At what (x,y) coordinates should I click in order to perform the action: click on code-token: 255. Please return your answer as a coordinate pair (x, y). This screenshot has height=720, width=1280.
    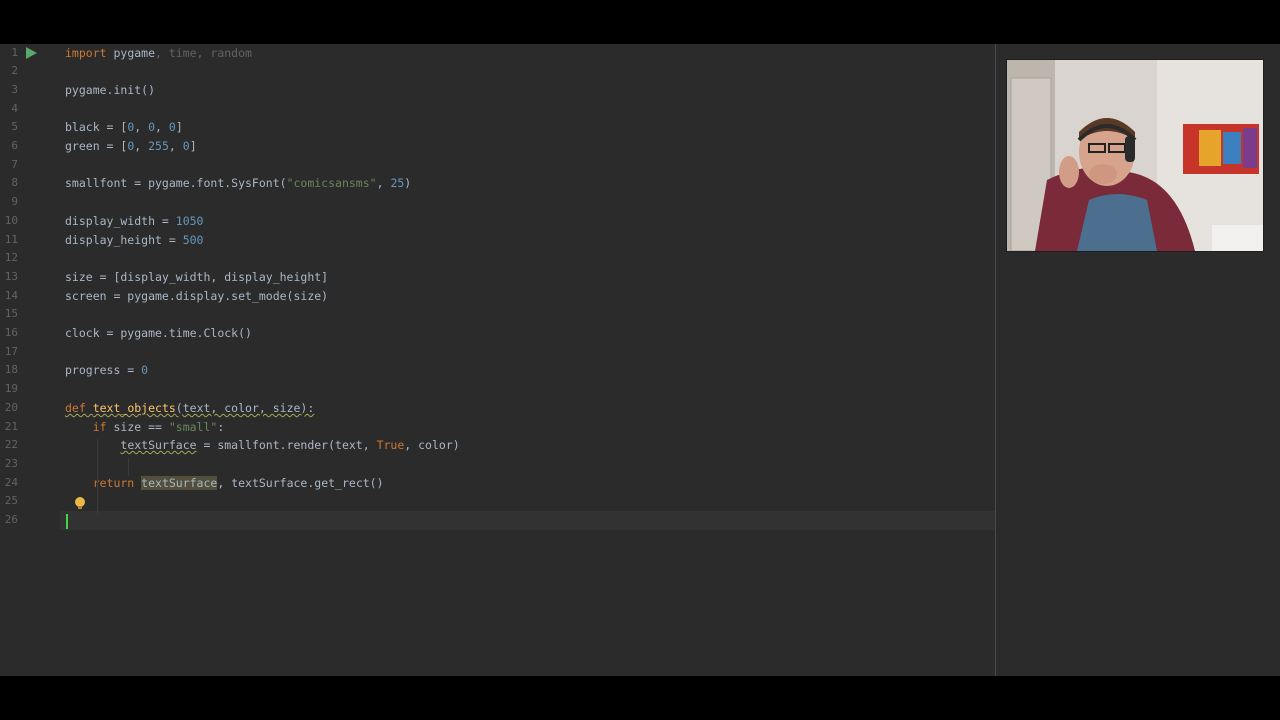
    Looking at the image, I should click on (158, 146).